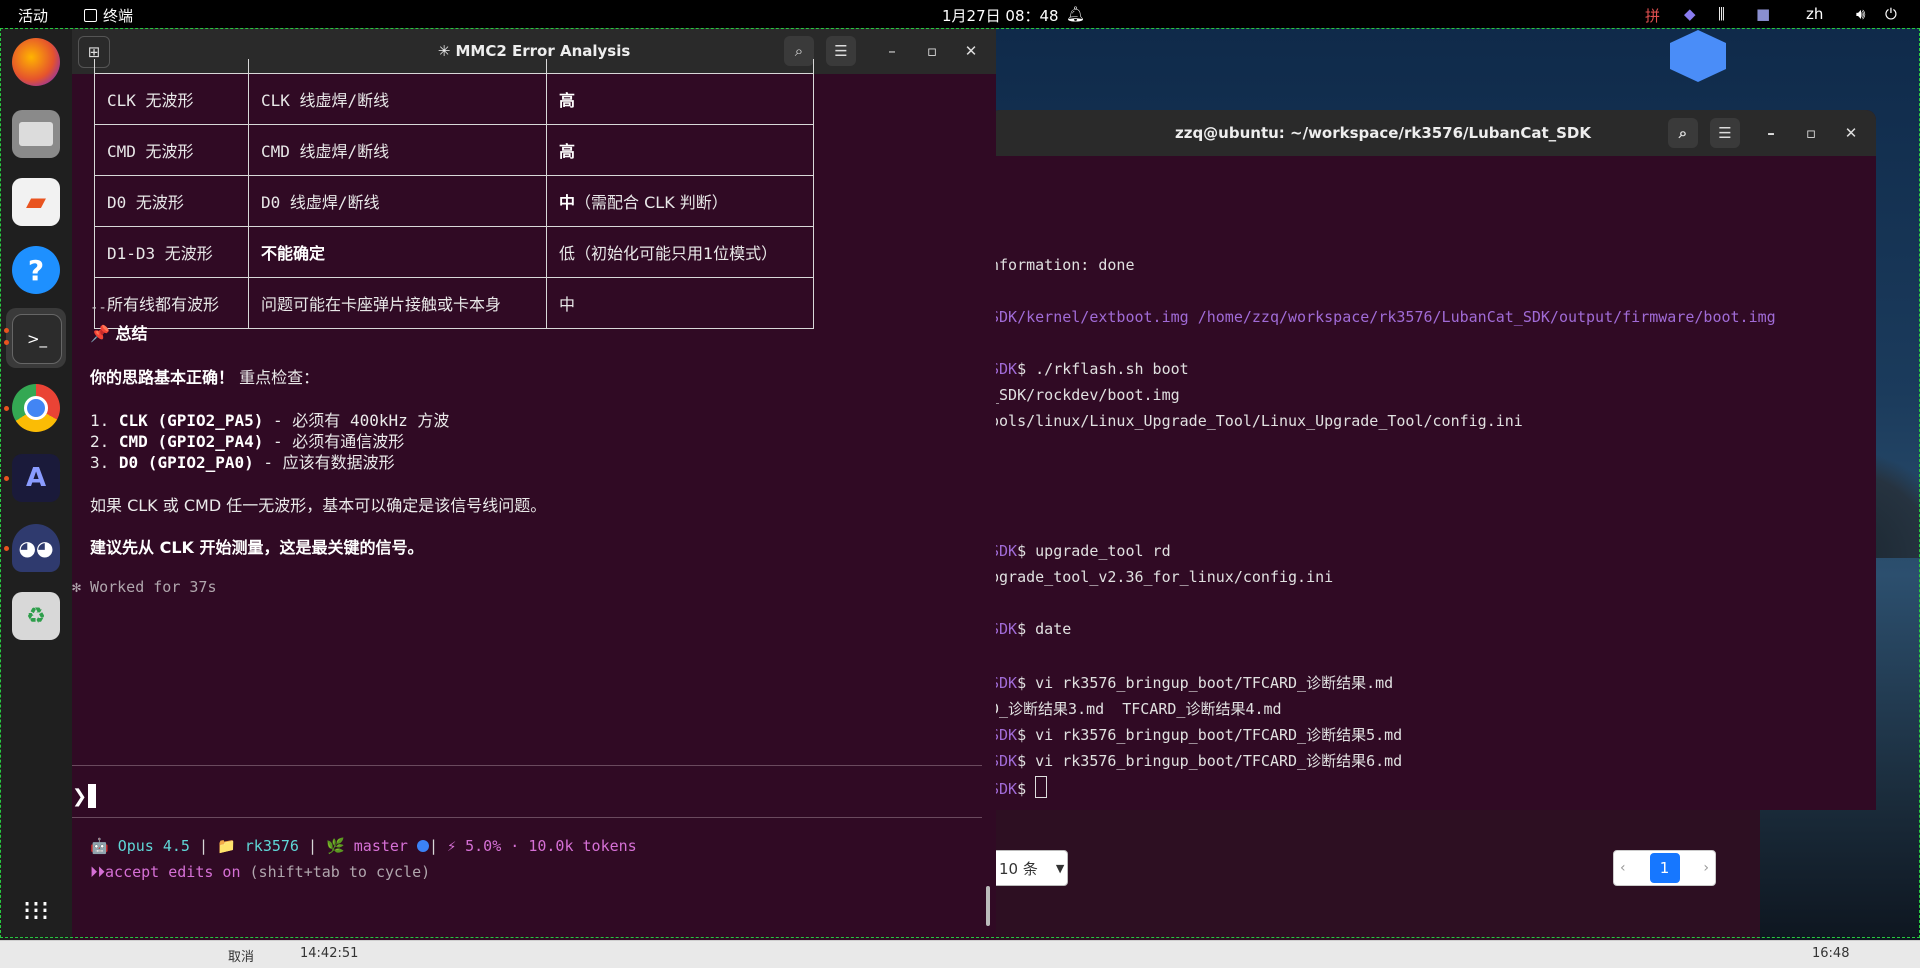 Image resolution: width=1920 pixels, height=968 pixels. I want to click on table-cell: 不能确定, so click(397, 251).